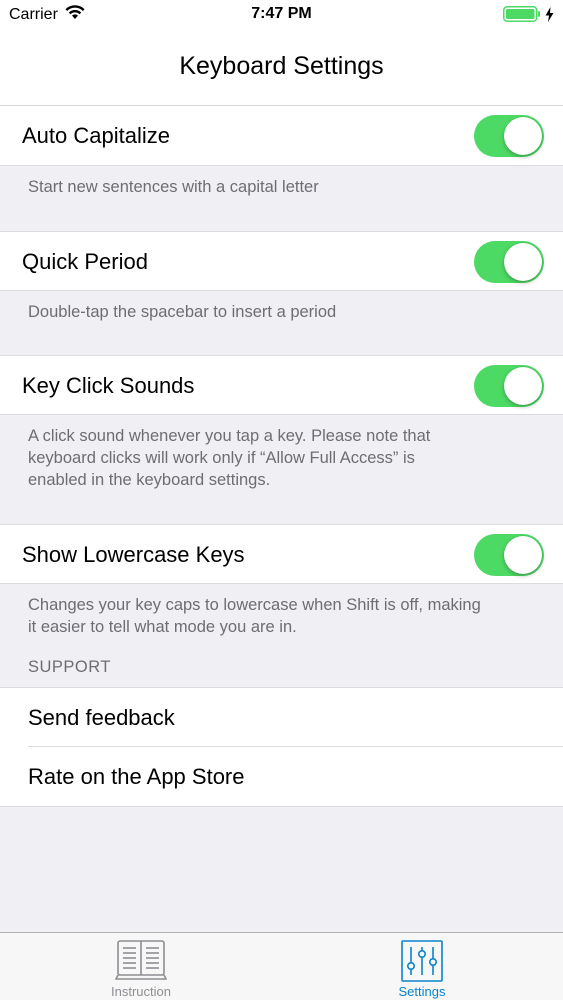 This screenshot has width=563, height=1000. I want to click on sliders-icon, so click(422, 963).